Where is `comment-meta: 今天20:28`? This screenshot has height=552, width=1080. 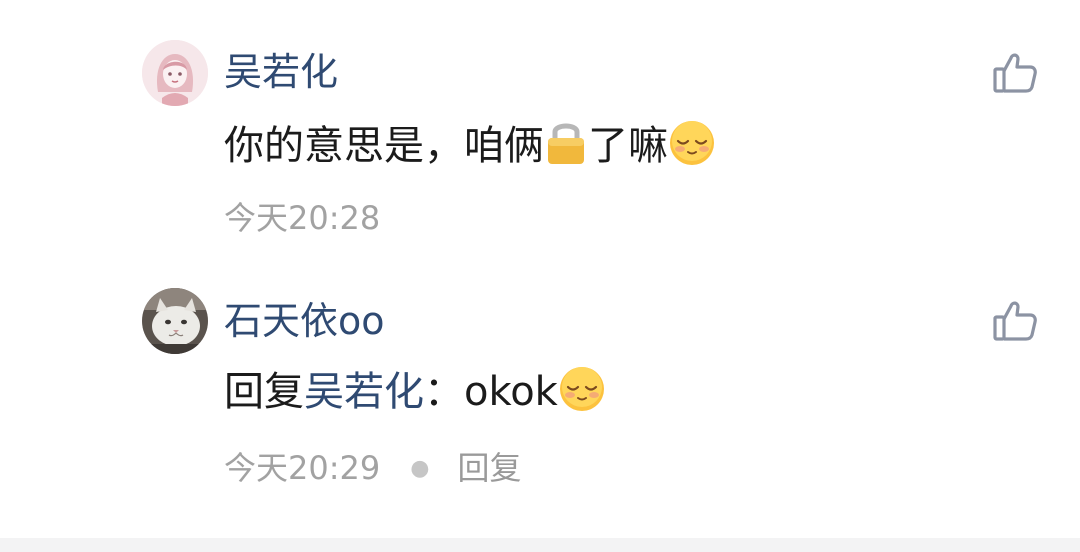
comment-meta: 今天20:28 is located at coordinates (302, 218).